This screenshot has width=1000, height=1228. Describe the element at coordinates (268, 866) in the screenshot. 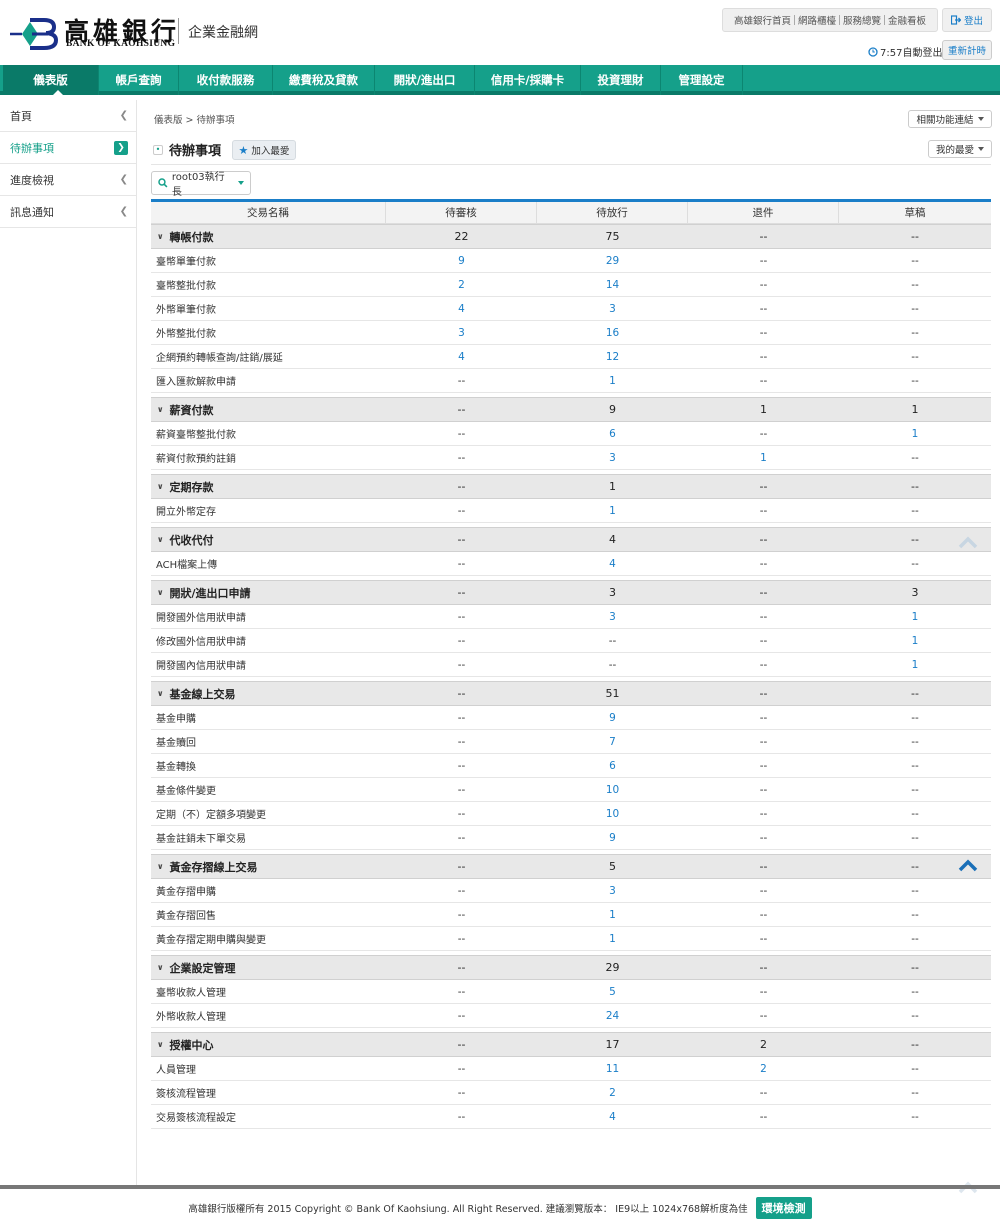

I see `group-title: ∨ 黃金存摺線上交易` at that location.